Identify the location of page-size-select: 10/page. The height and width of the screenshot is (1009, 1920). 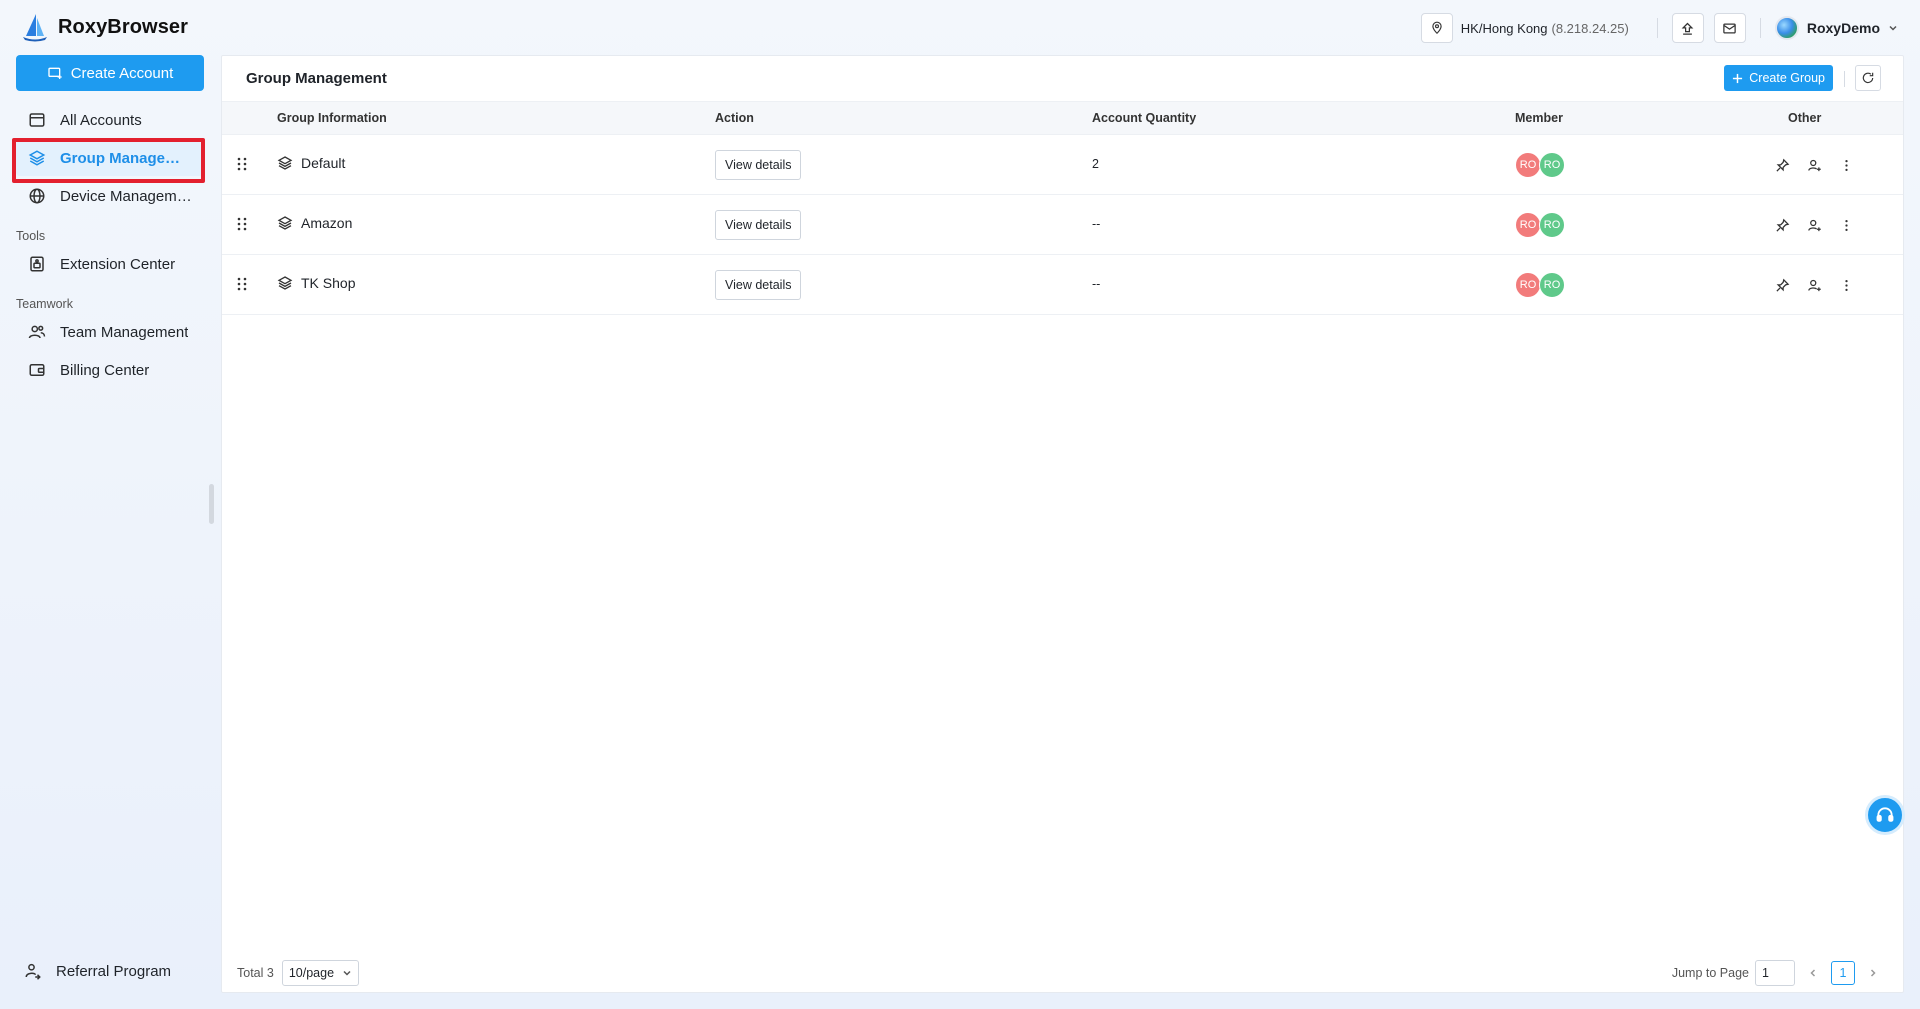
(320, 973).